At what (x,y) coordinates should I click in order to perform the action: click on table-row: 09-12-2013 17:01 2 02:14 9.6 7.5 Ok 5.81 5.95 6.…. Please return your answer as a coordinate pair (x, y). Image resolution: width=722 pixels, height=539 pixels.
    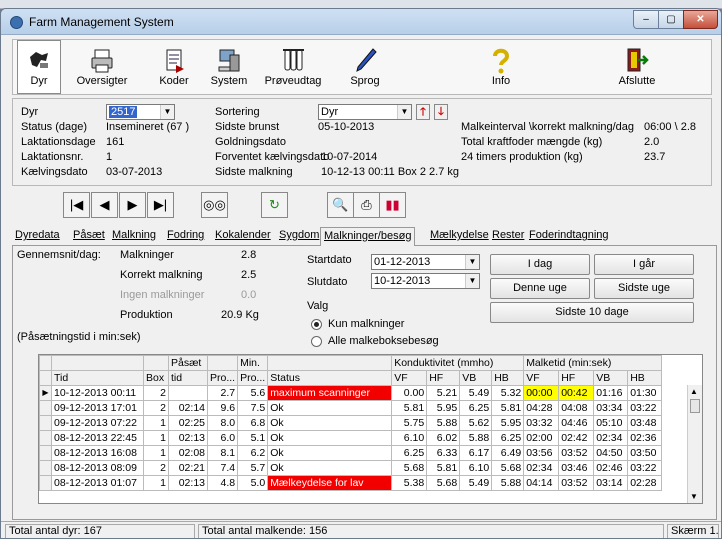
    Looking at the image, I should click on (351, 408).